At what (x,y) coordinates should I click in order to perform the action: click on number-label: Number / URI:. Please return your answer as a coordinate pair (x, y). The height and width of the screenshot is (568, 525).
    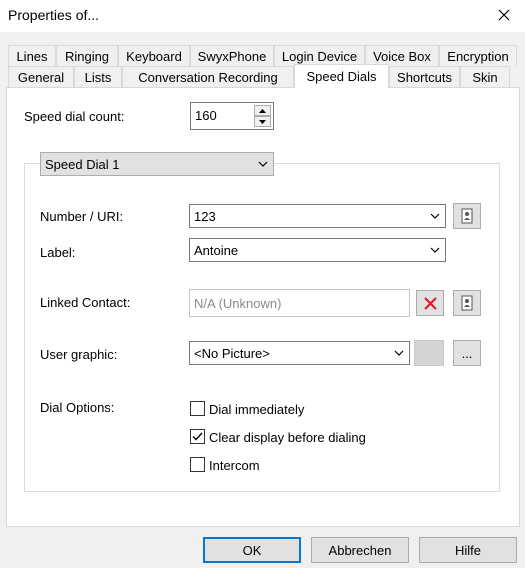
    Looking at the image, I should click on (82, 216).